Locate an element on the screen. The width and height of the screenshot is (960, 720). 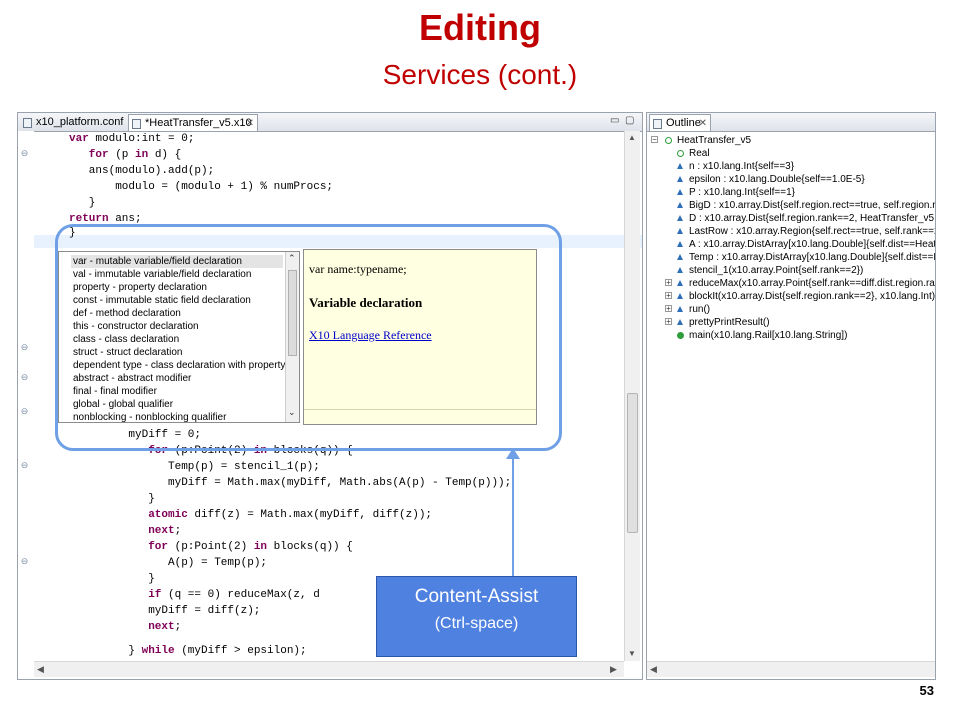
code-text: ans(modulo).add(p); is located at coordinates (151, 171).